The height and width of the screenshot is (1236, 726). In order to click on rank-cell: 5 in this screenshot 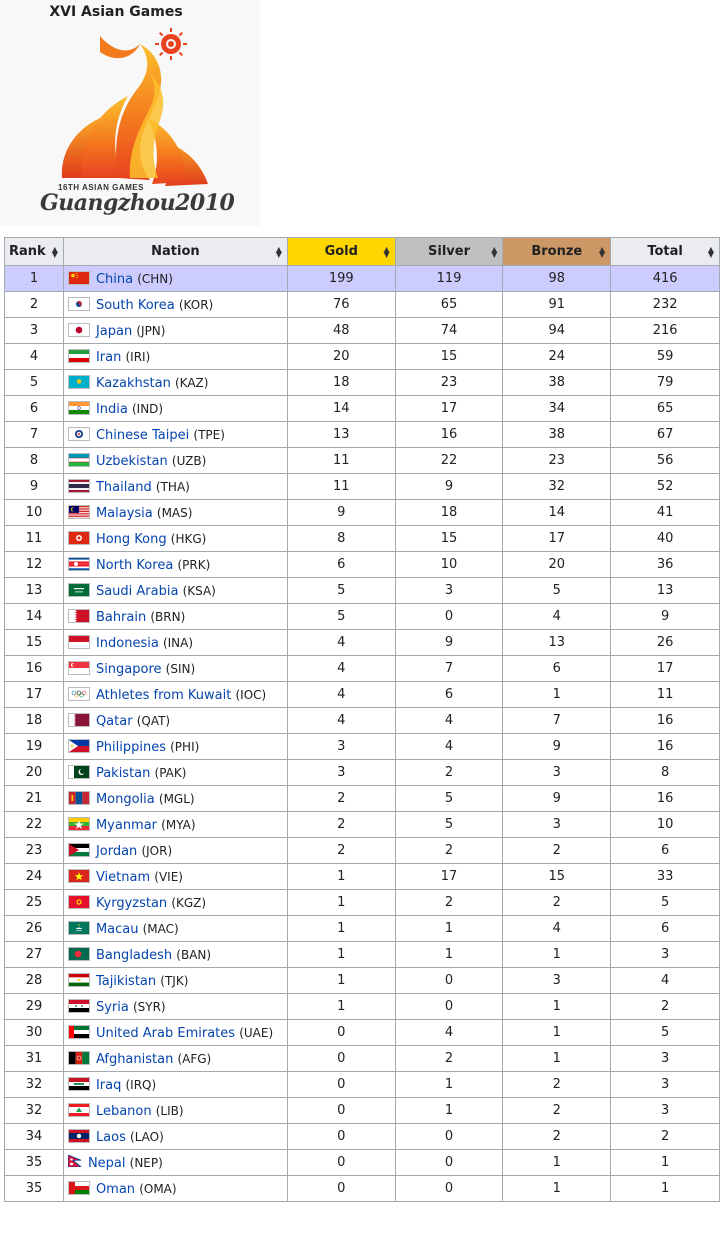, I will do `click(34, 382)`.